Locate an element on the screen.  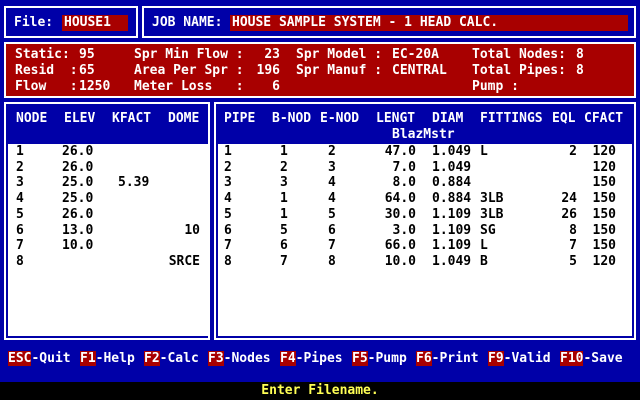
function-key-code: F5 is located at coordinates (360, 358).